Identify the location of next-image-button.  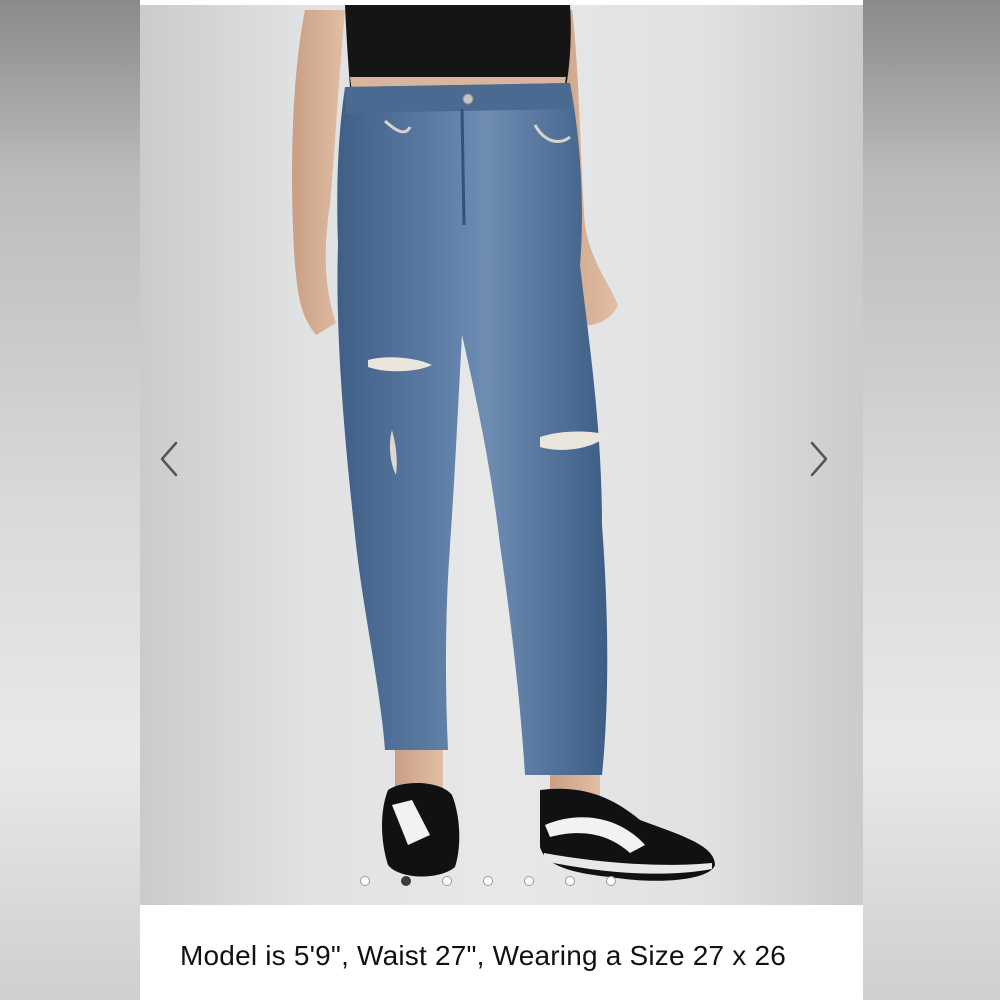
(818, 459).